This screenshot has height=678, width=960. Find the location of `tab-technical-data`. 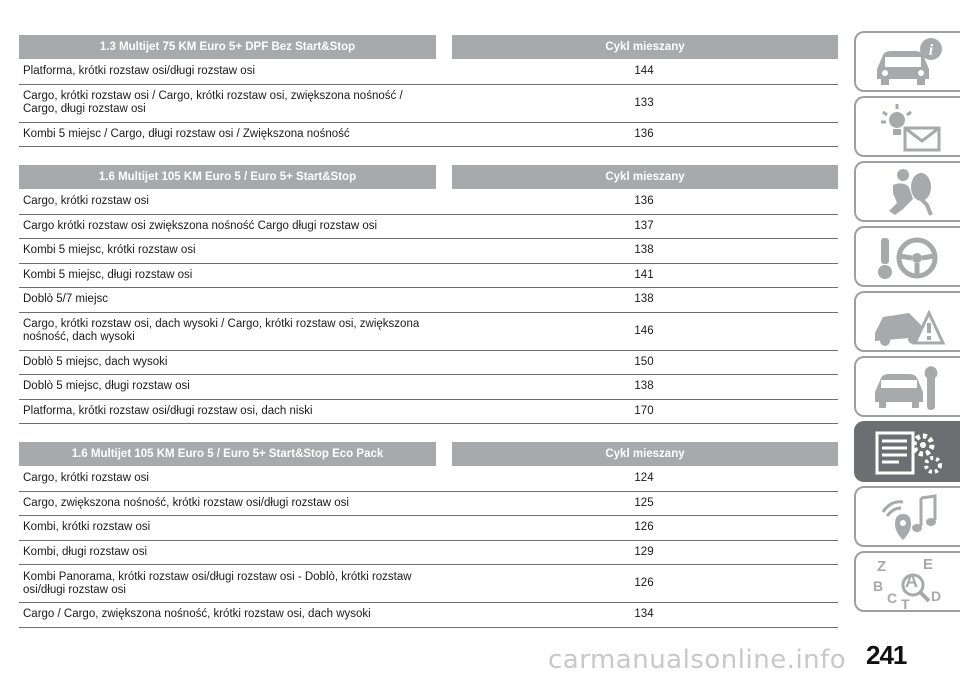

tab-technical-data is located at coordinates (907, 451).